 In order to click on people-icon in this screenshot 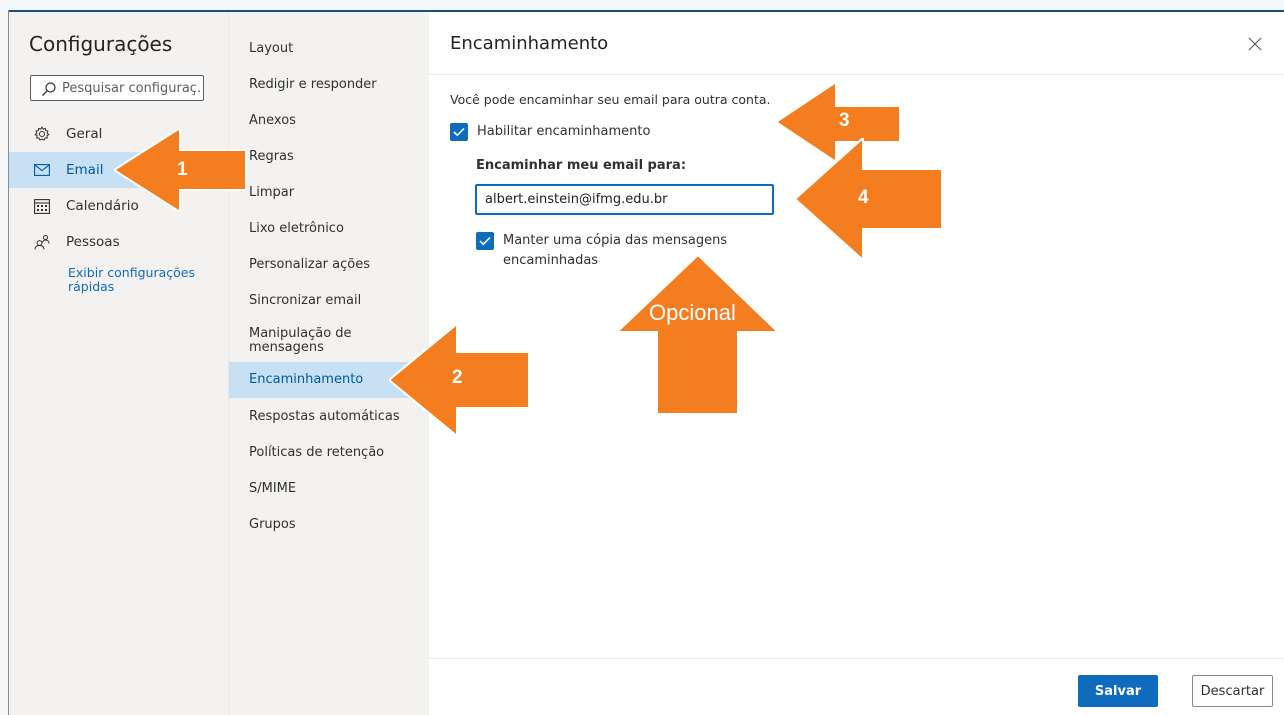, I will do `click(42, 242)`.